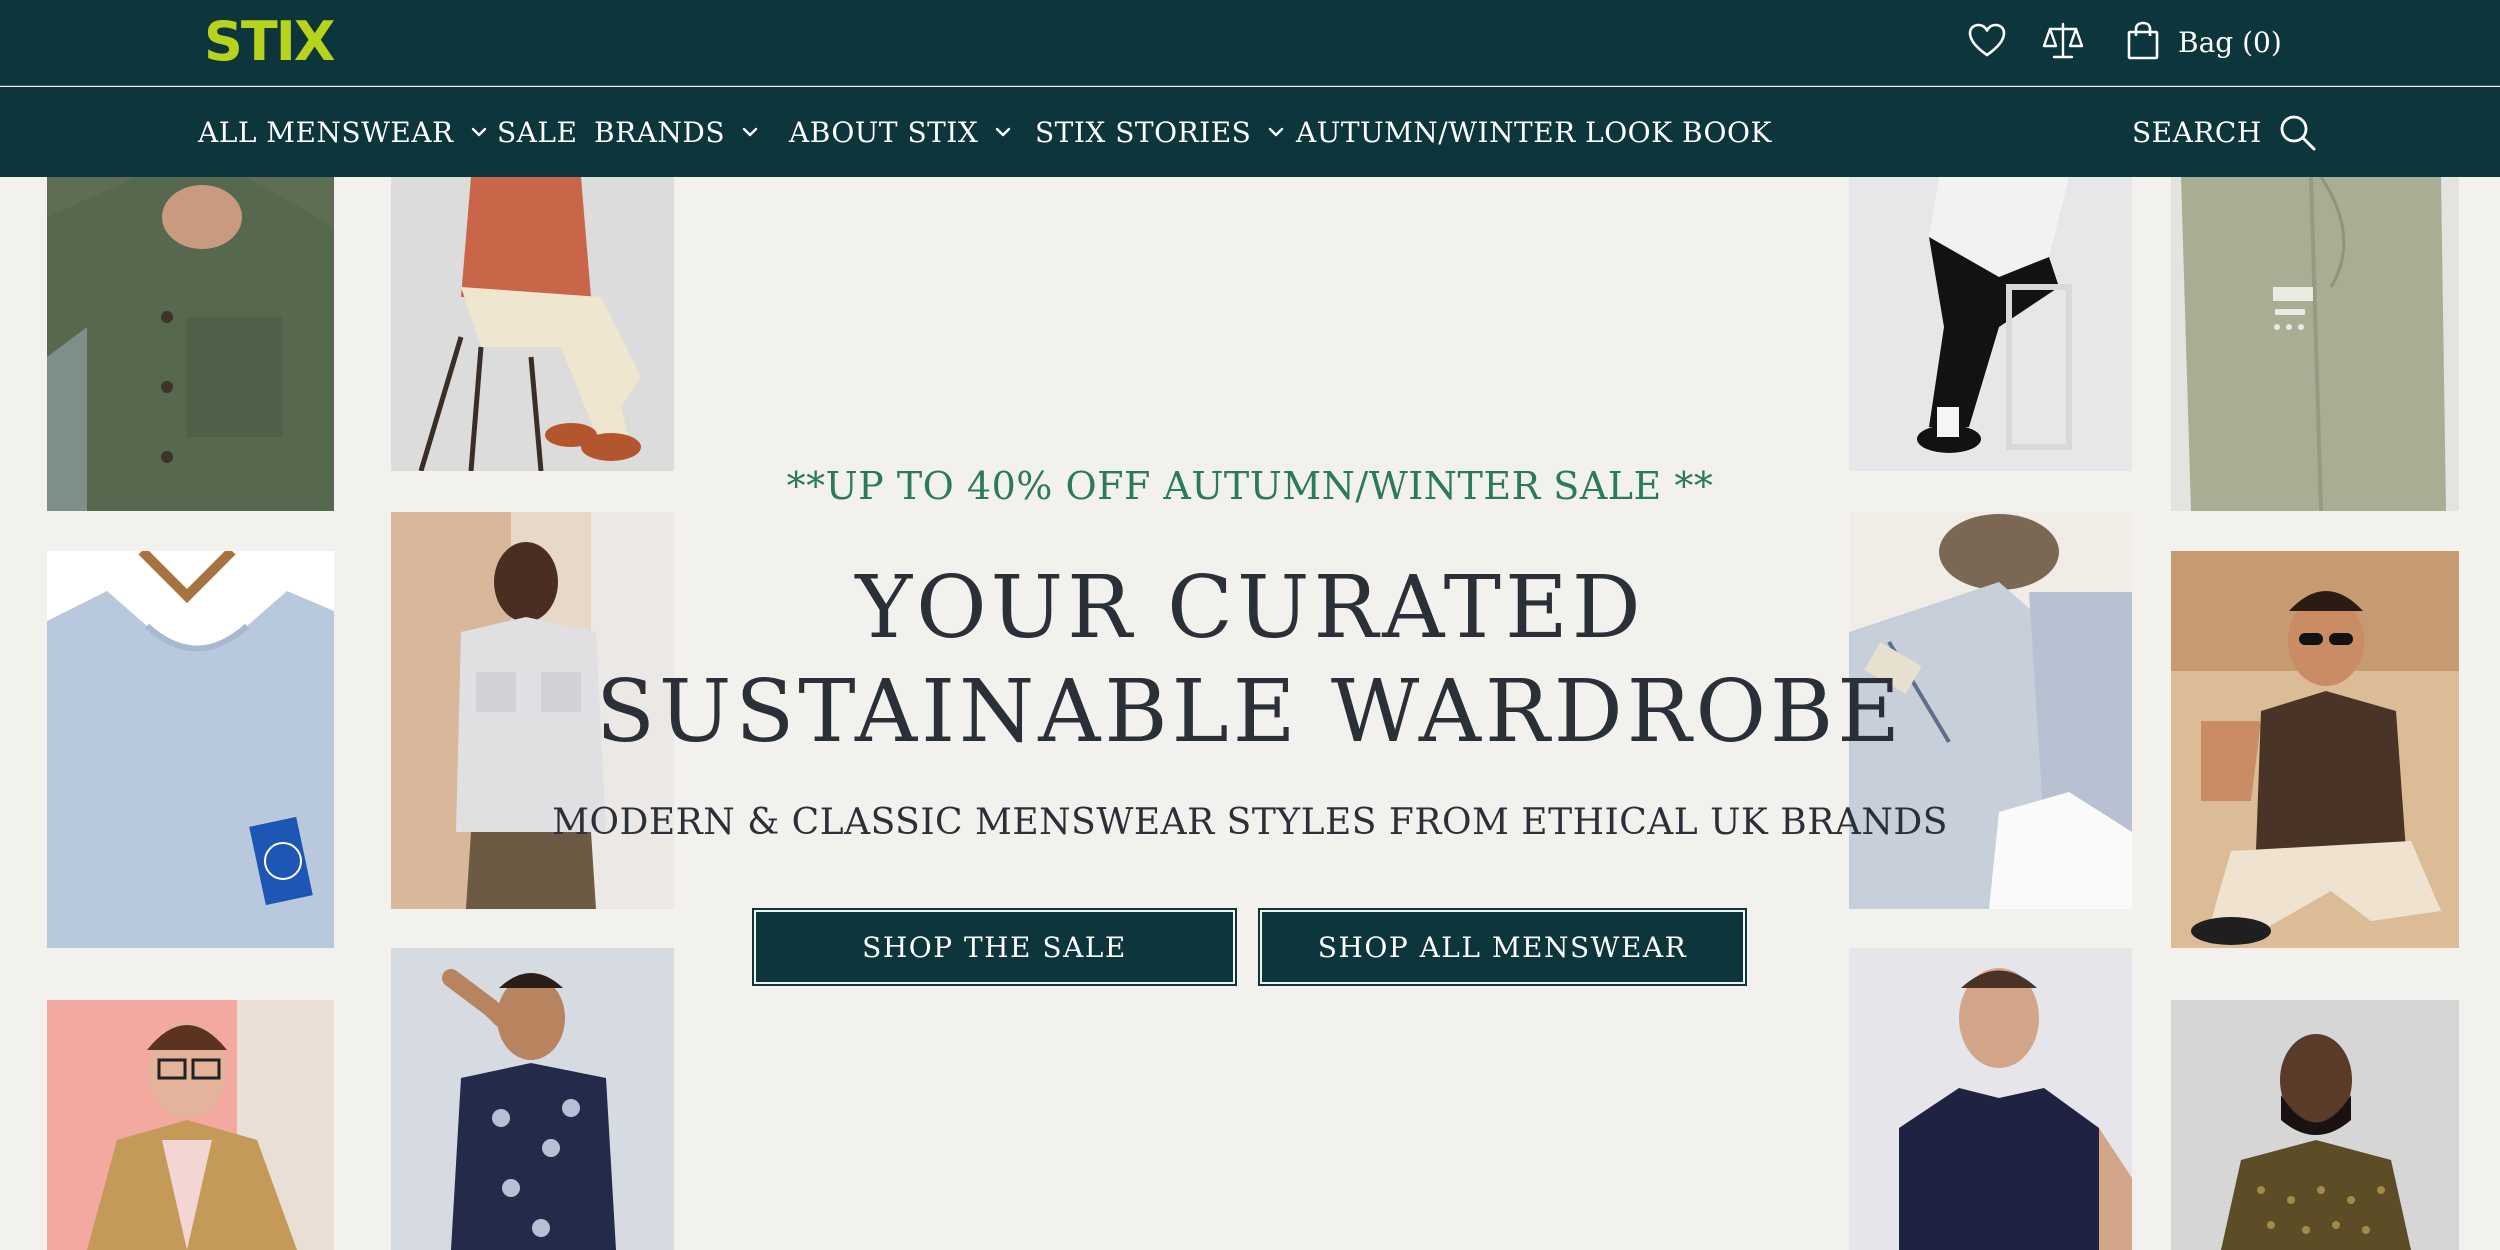  What do you see at coordinates (1250, 486) in the screenshot?
I see `sale-promo-text: **UP TO 40% OFF AUTUMN/WINTER SALE **` at bounding box center [1250, 486].